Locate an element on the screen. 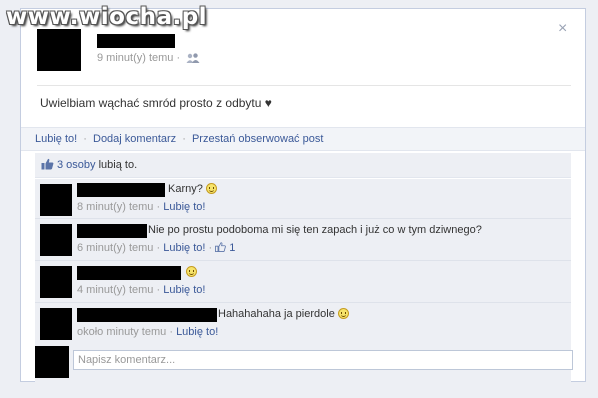 The height and width of the screenshot is (398, 598). comment-meta: około minuty temu · Lubię to! is located at coordinates (147, 332).